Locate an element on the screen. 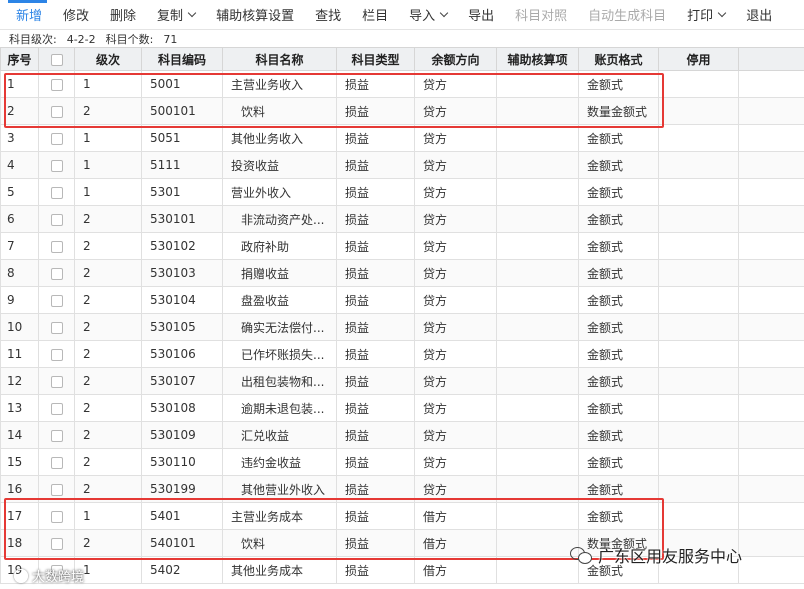 The width and height of the screenshot is (804, 589). header-balance-direction: 余额方向 is located at coordinates (455, 59).